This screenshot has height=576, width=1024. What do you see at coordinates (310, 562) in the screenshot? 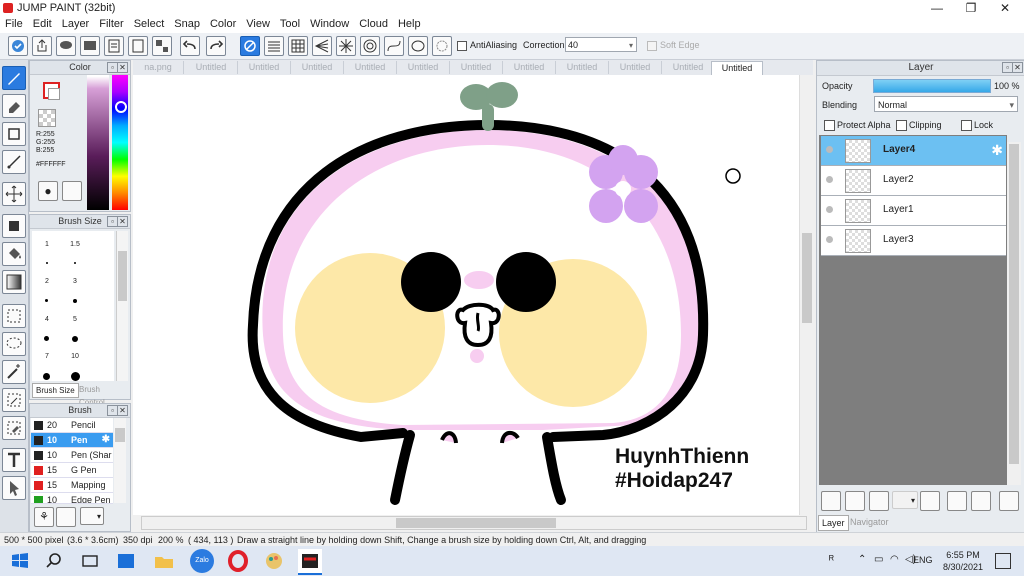
I see `jump-paint-icon` at bounding box center [310, 562].